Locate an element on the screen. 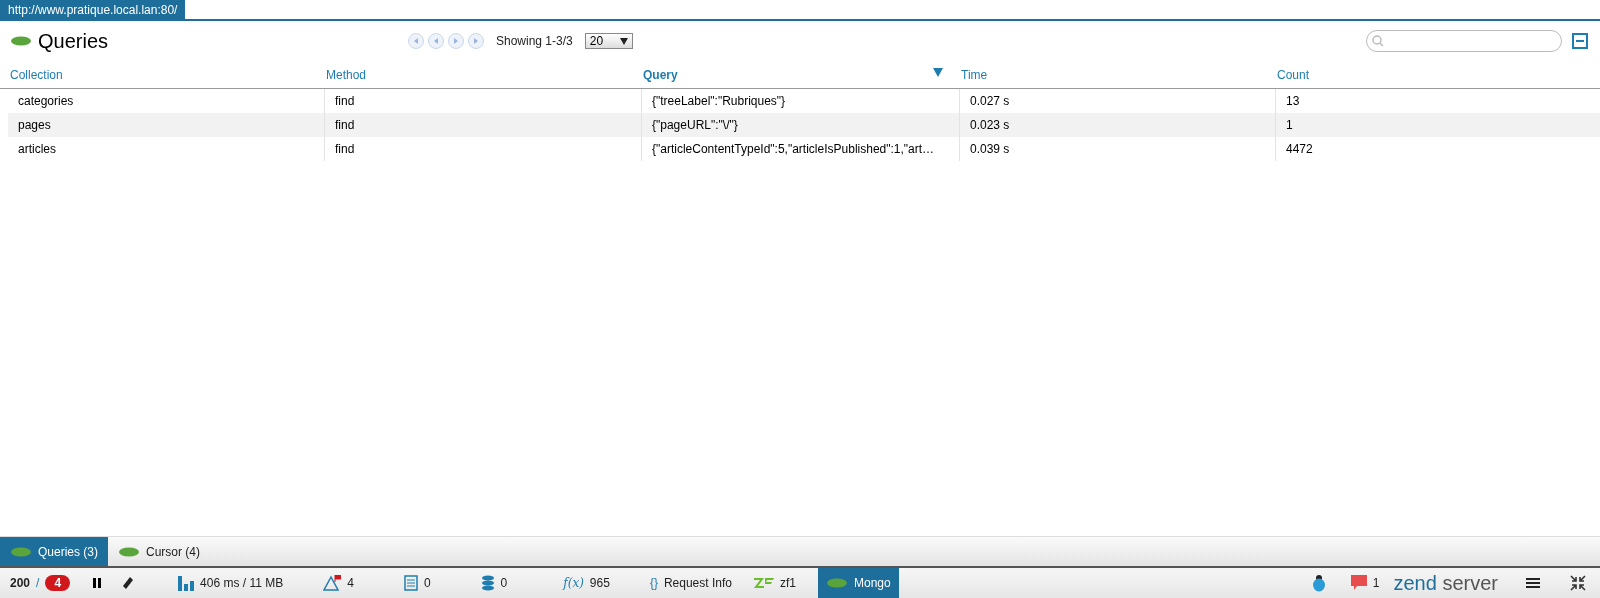 The height and width of the screenshot is (598, 1600). function-label: f(x) is located at coordinates (573, 583).